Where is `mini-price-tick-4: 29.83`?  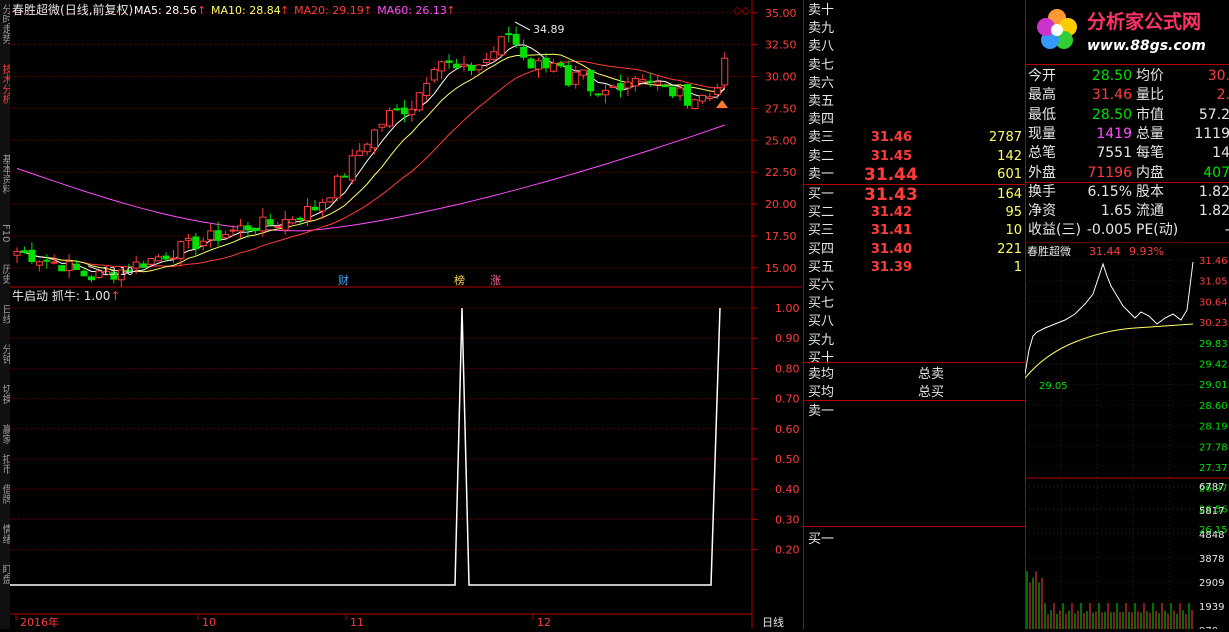
mini-price-tick-4: 29.83 is located at coordinates (1213, 344).